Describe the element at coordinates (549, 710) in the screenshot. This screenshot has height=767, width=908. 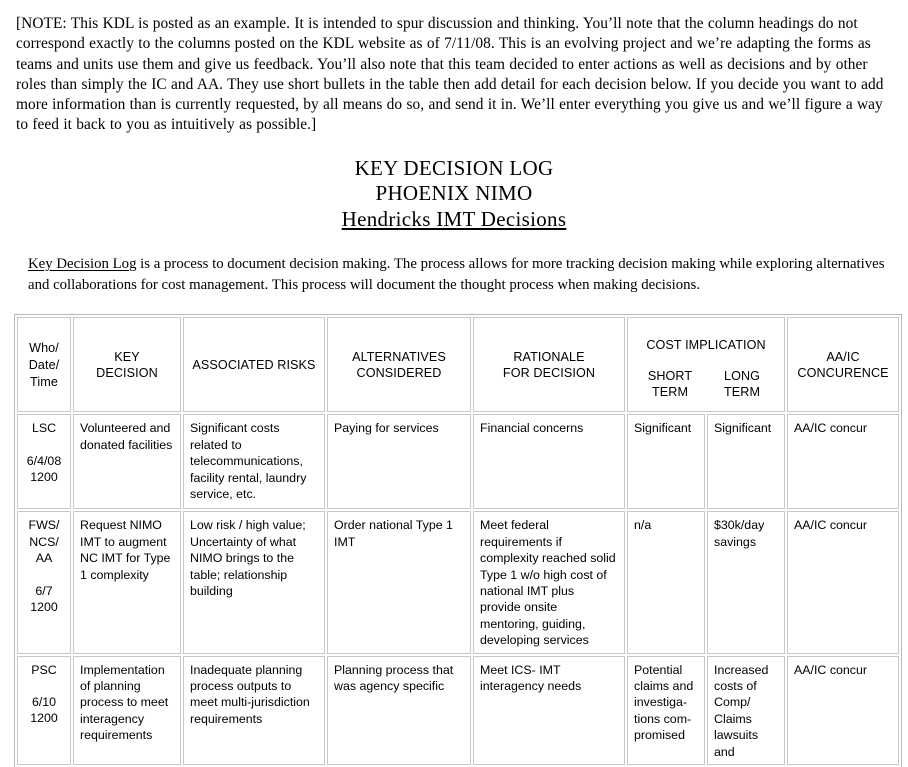
I see `cell-rationale: Meet ICS- IMT interagency needs` at that location.